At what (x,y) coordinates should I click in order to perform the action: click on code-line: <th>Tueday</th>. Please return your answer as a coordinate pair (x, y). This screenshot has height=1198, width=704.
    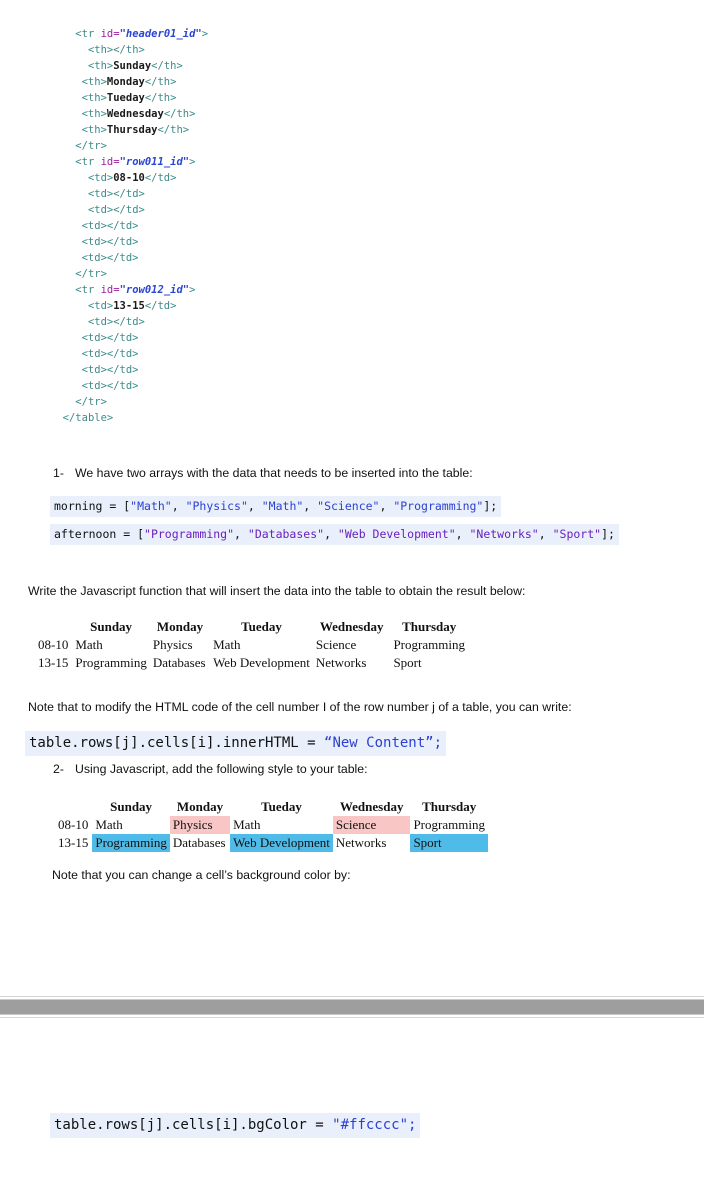
    Looking at the image, I should click on (129, 98).